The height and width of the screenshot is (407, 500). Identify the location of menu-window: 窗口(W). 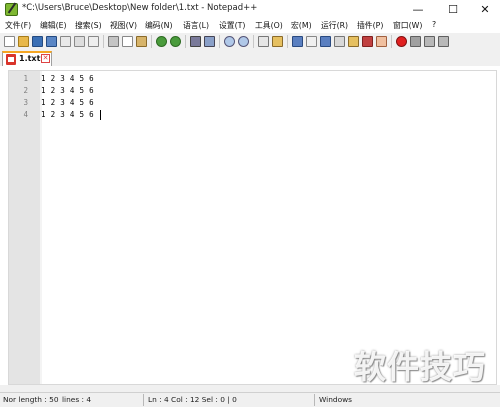
(407, 25).